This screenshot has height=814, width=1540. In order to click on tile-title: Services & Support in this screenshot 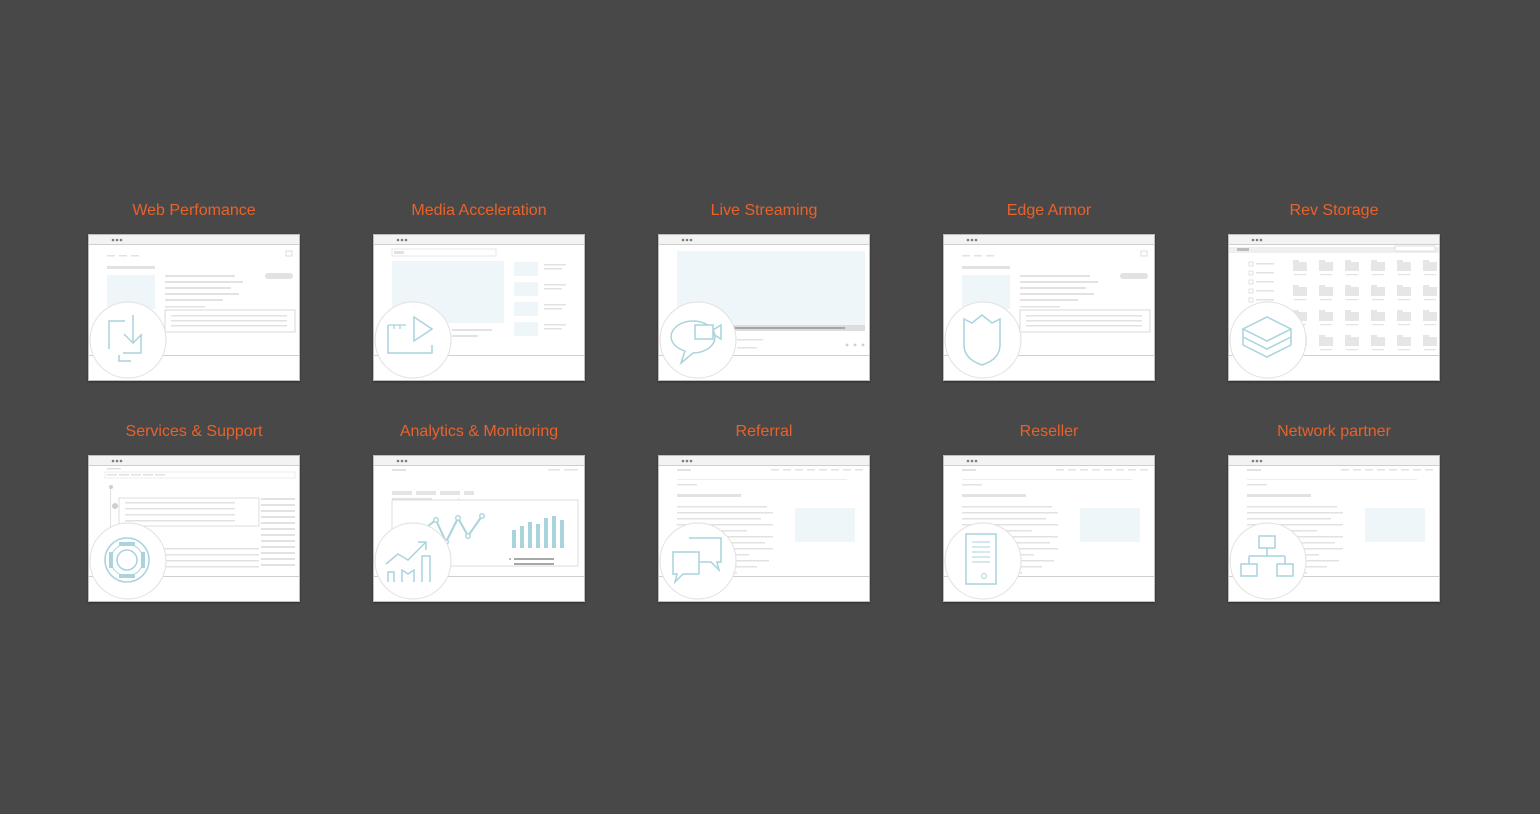, I will do `click(194, 432)`.